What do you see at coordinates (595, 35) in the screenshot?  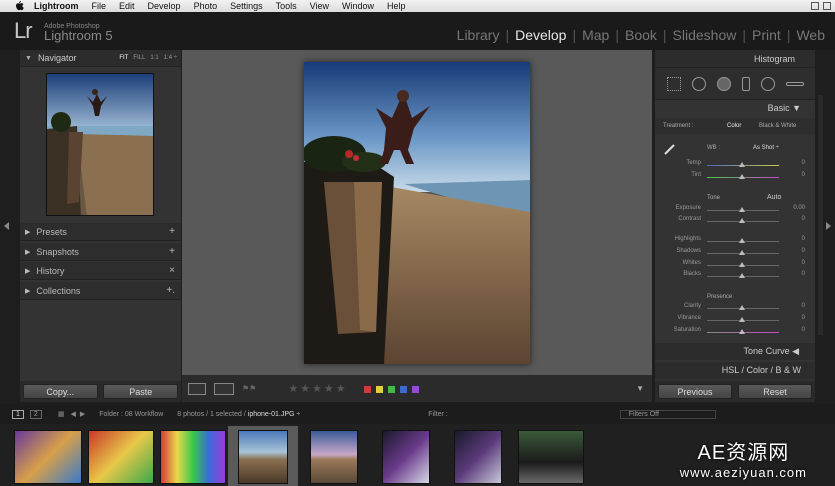 I see `module-map: Map` at bounding box center [595, 35].